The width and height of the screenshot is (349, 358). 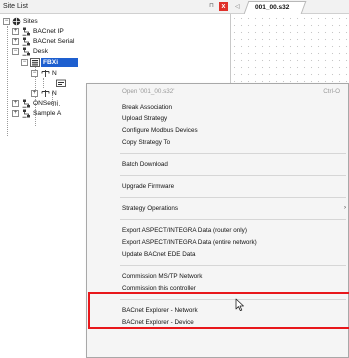 I want to click on tree-item-desk: − Desk, so click(x=100, y=51).